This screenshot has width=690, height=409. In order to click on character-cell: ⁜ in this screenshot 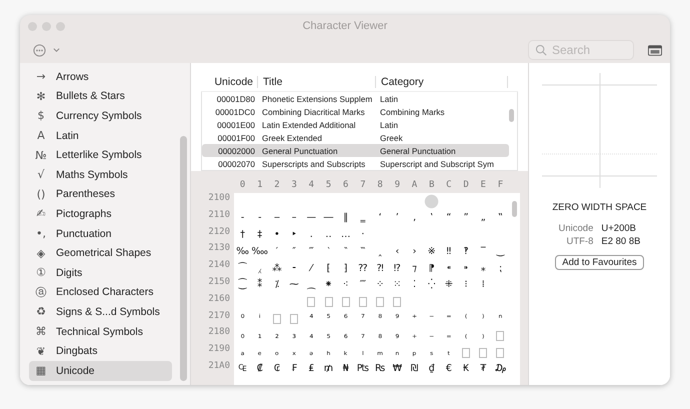, I will do `click(449, 285)`.